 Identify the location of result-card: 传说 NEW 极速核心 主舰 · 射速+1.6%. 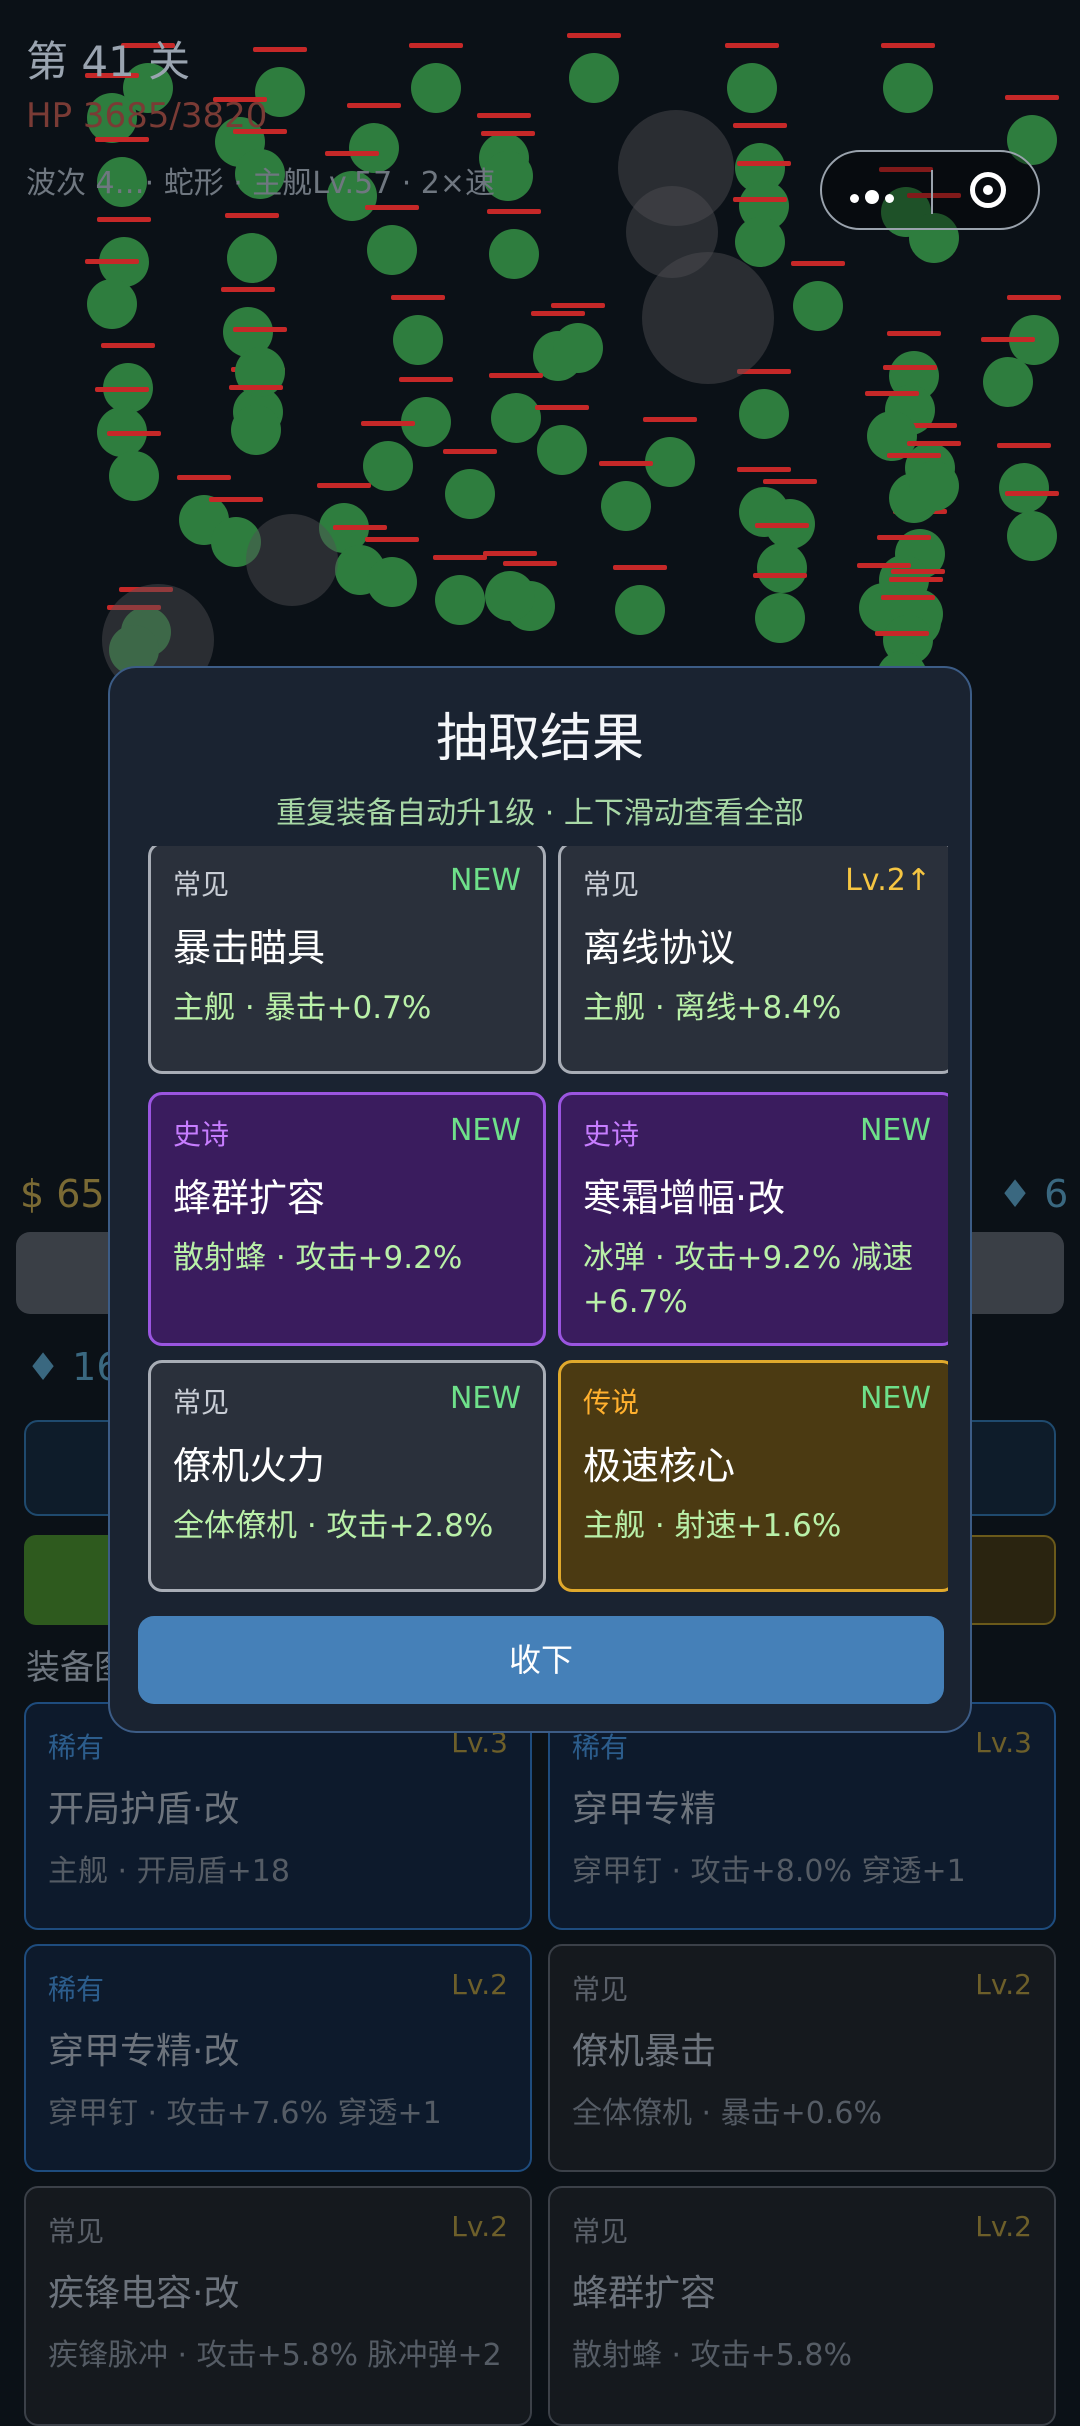
(753, 1476).